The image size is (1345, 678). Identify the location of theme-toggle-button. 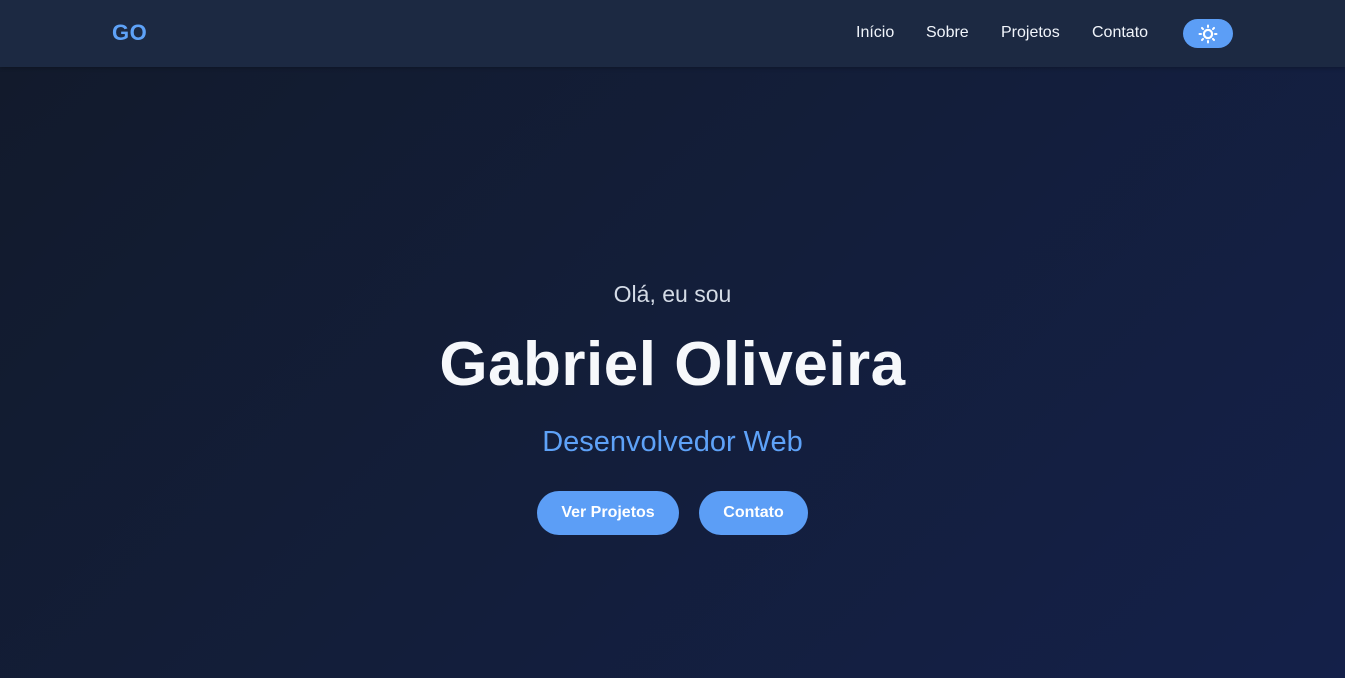
(1208, 33).